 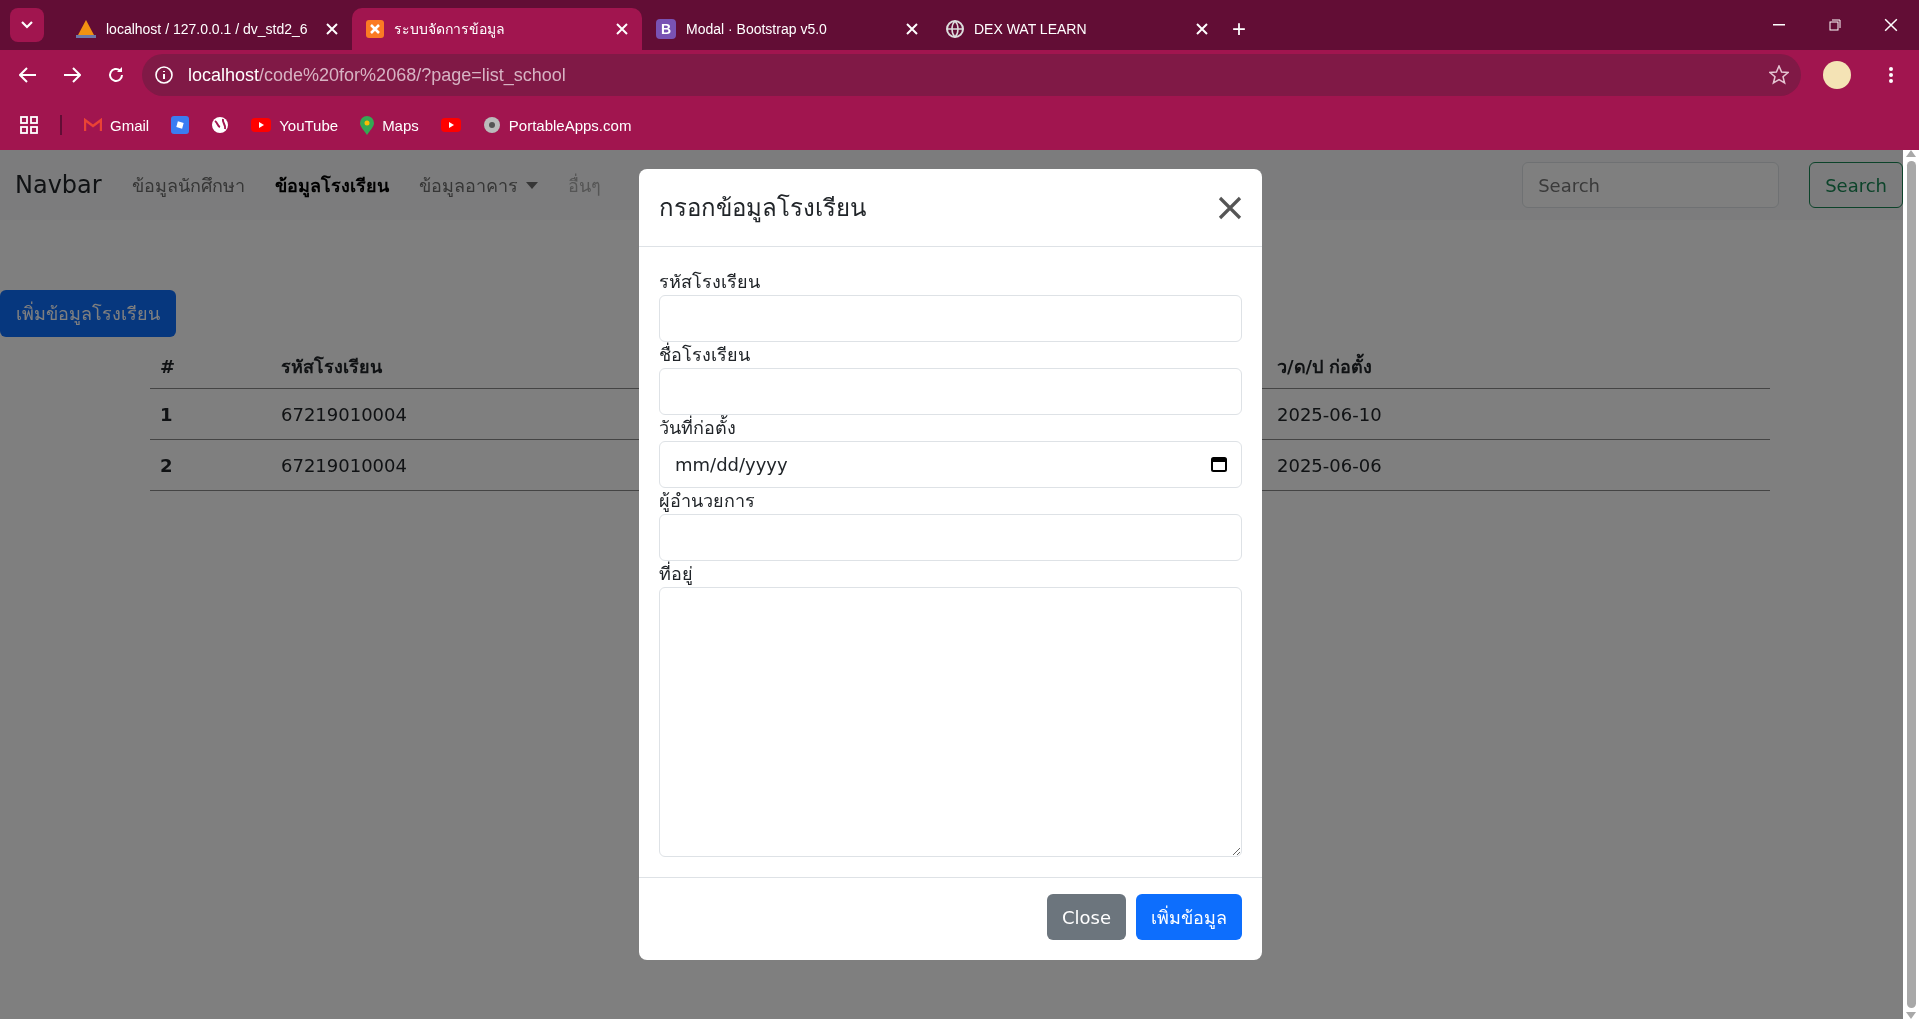 I want to click on field-label: ผู้อำนวยการ, so click(x=707, y=501).